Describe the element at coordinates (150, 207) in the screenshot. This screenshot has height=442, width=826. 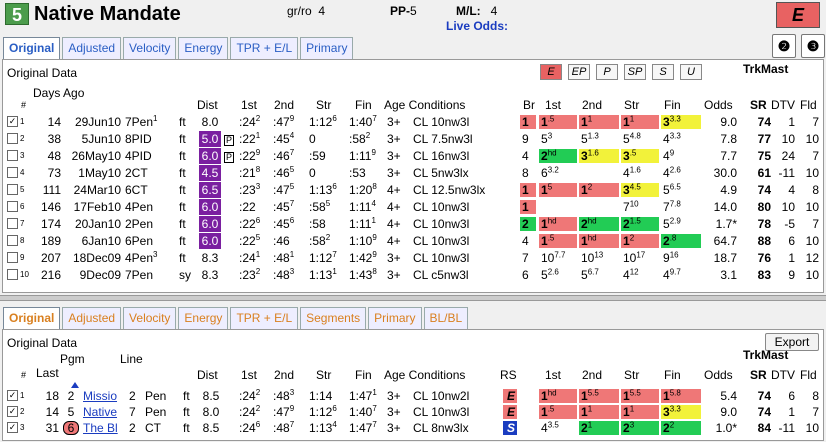
I see `race-track: 4Pen` at that location.